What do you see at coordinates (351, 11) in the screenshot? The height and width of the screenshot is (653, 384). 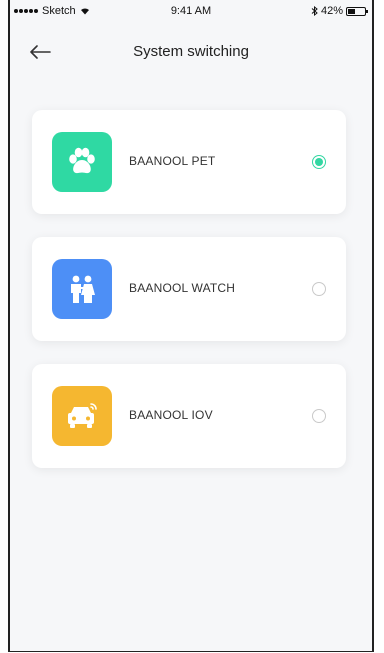 I see `battery-fill` at bounding box center [351, 11].